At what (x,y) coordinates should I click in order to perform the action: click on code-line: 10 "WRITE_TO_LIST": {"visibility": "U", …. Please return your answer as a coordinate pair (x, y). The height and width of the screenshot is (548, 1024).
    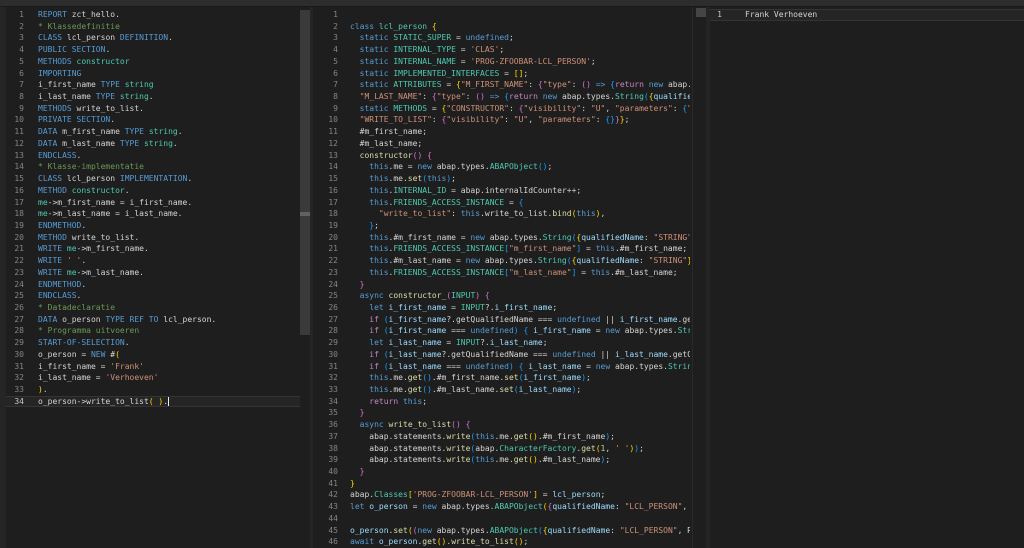
    Looking at the image, I should click on (501, 120).